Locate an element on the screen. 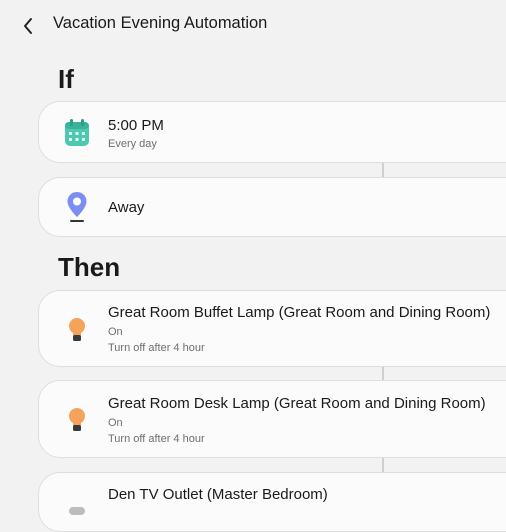  if-section-title: If is located at coordinates (66, 79).